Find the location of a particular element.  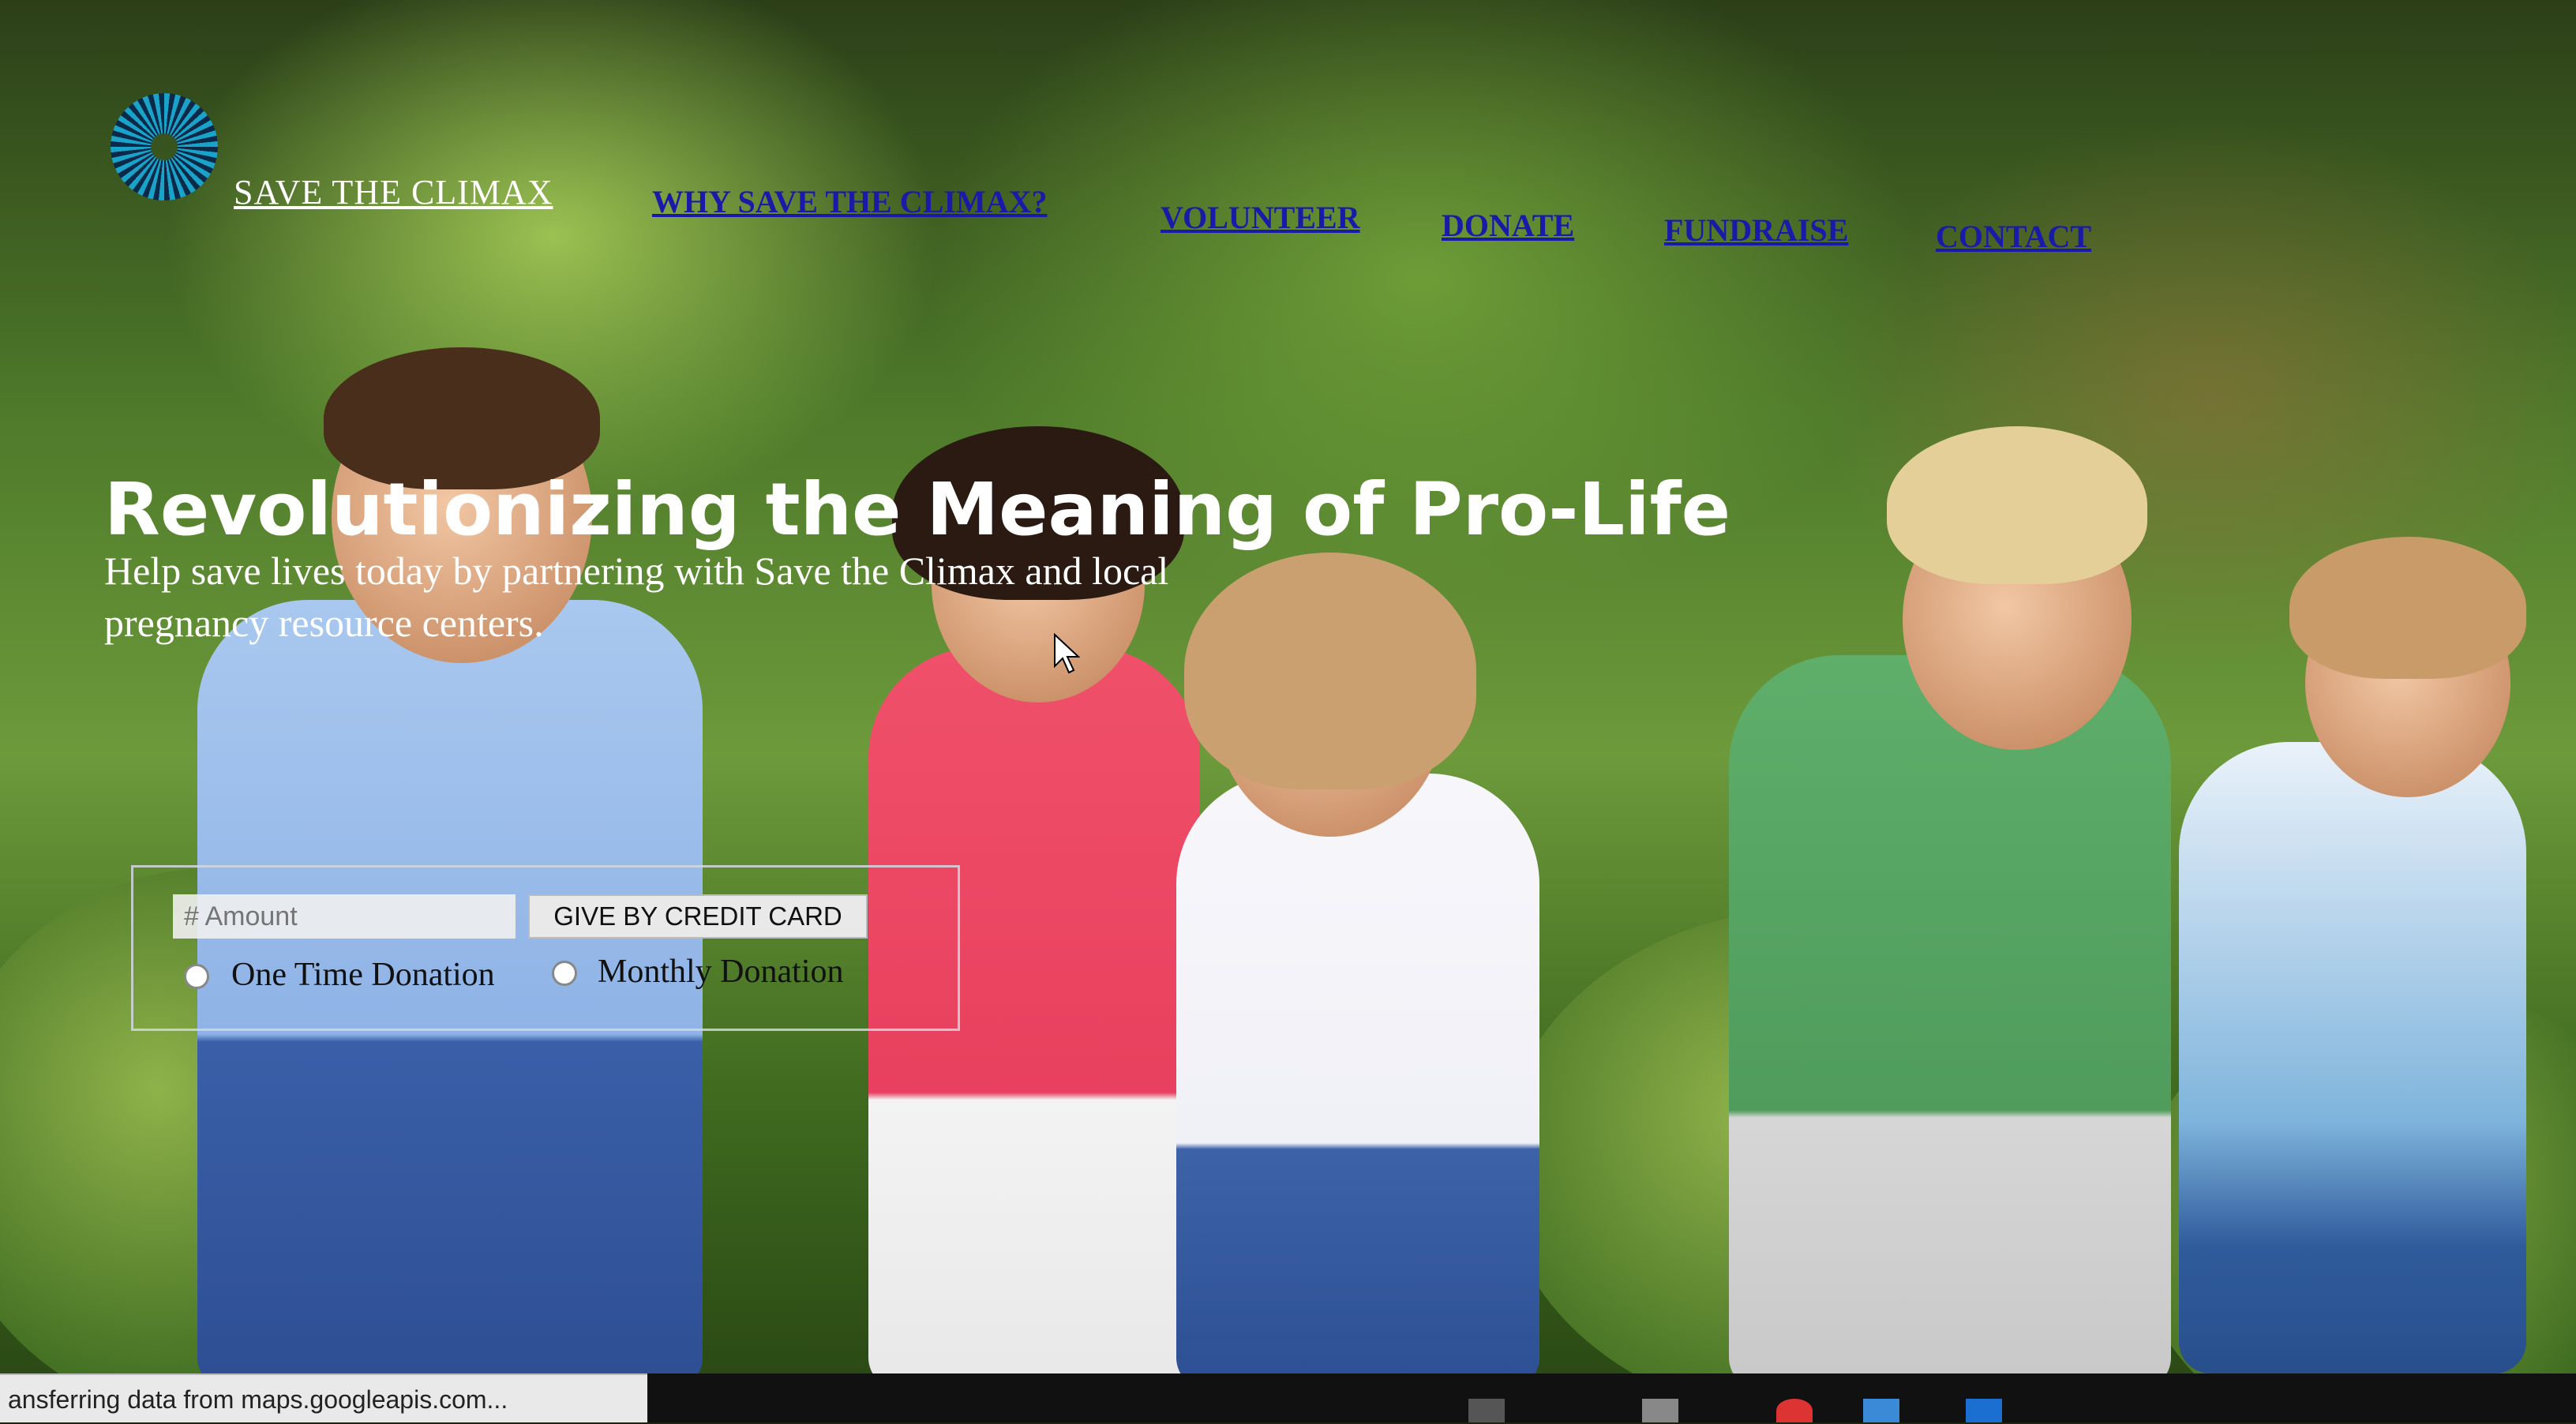

taskbar is located at coordinates (1611, 1397).